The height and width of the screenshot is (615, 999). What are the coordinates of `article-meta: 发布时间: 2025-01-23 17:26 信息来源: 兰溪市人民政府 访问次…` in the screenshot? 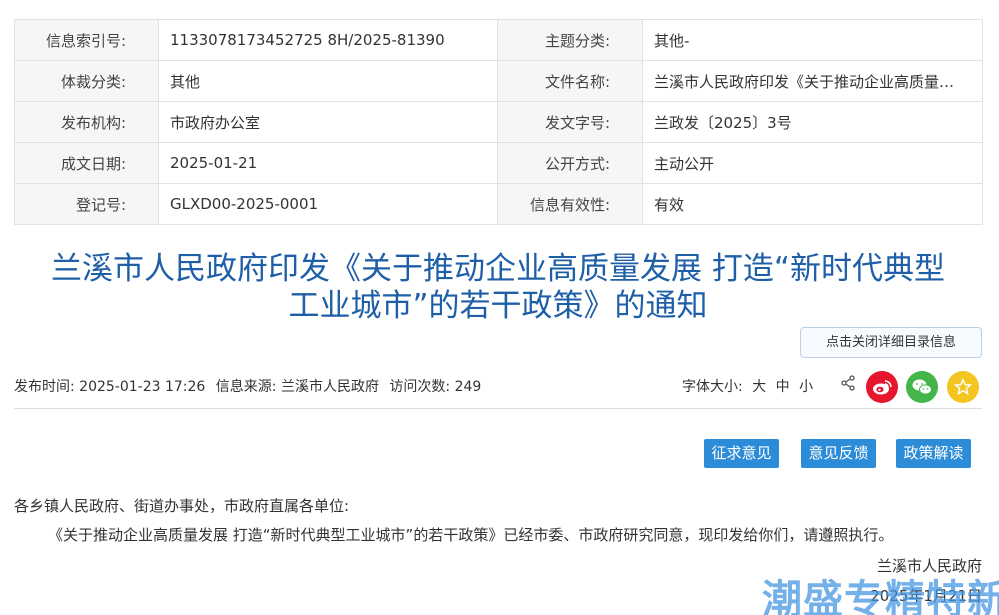 It's located at (250, 386).